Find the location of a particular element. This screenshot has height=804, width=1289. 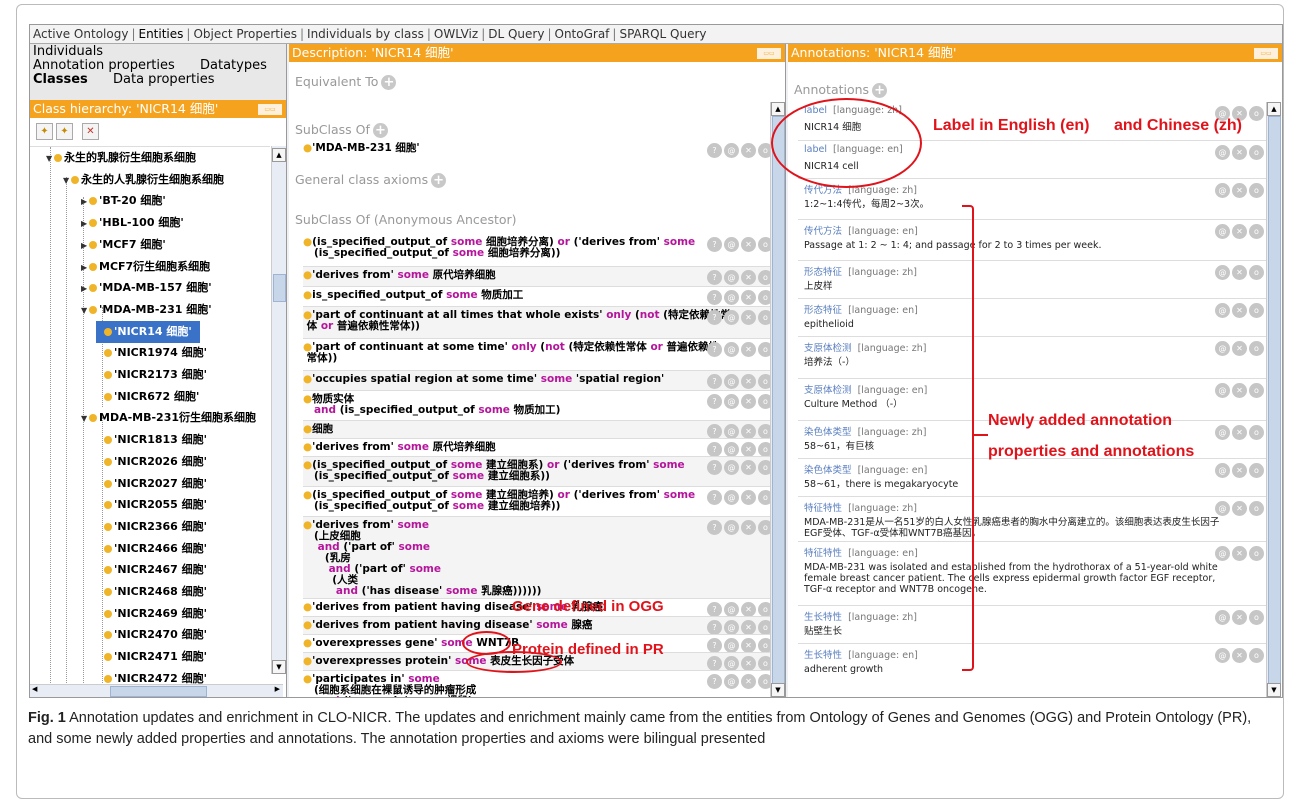

annotations-options-button: ▭▭ is located at coordinates (1266, 53).